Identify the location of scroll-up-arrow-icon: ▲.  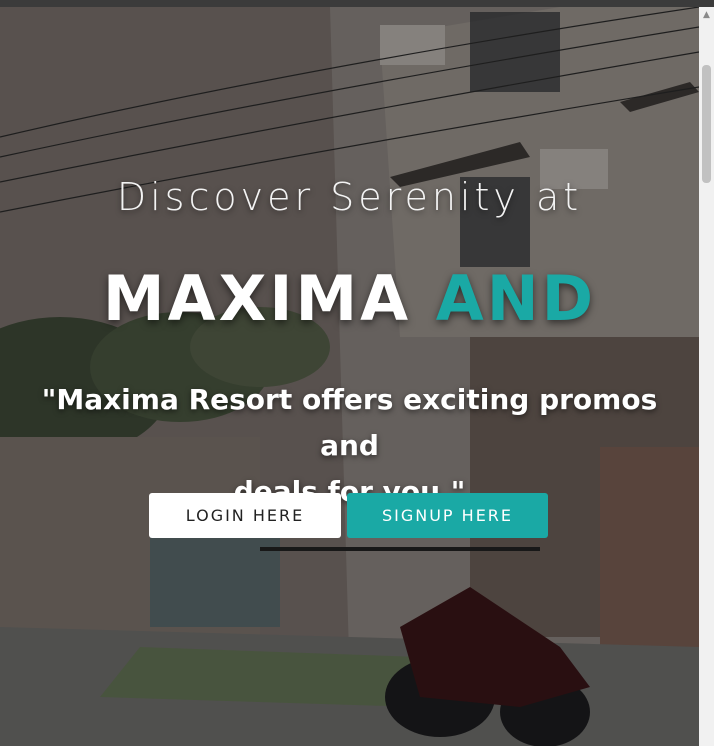
(706, 15).